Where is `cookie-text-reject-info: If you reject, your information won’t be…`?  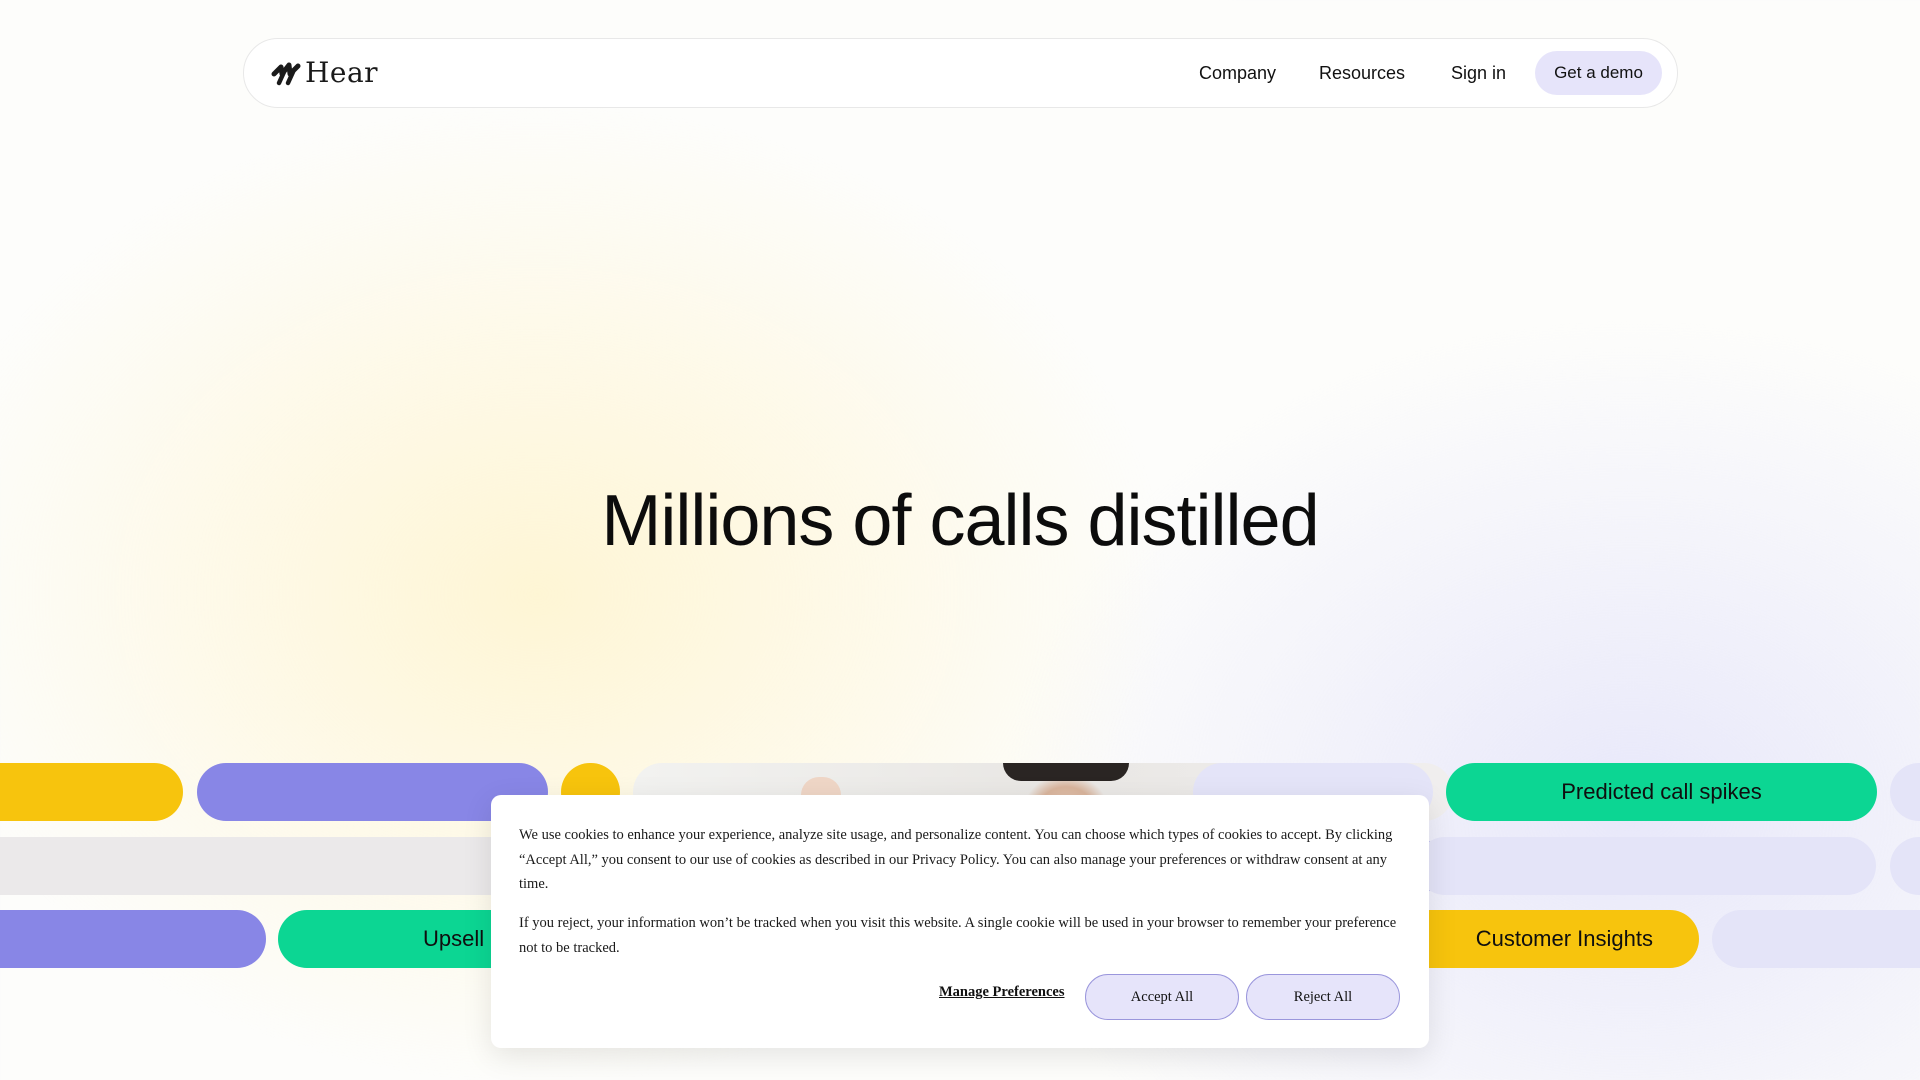
cookie-text-reject-info: If you reject, your information won’t be… is located at coordinates (958, 935).